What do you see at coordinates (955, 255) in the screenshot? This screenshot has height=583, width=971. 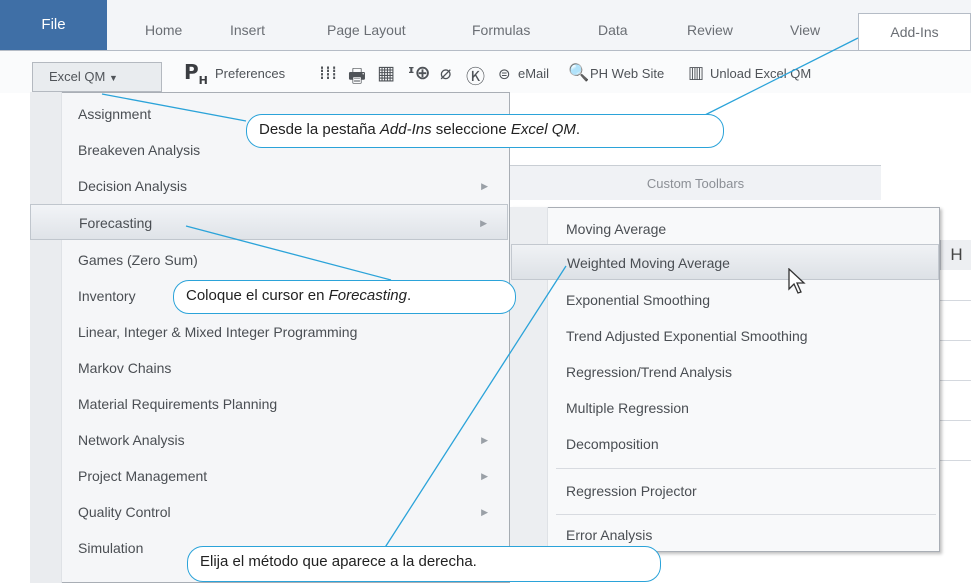 I see `column-header-h: H` at bounding box center [955, 255].